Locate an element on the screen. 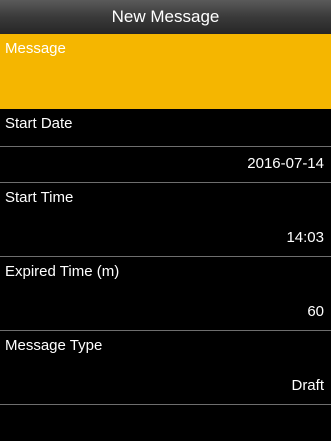 The height and width of the screenshot is (441, 331). list-item-value: Draft is located at coordinates (307, 385).